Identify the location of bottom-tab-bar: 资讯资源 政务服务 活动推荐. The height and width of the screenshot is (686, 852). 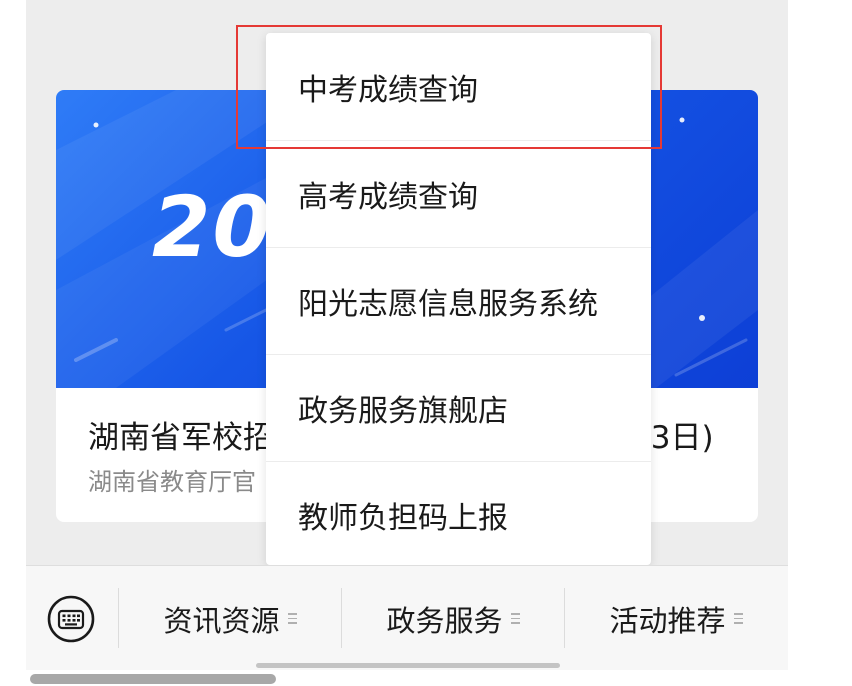
(407, 617).